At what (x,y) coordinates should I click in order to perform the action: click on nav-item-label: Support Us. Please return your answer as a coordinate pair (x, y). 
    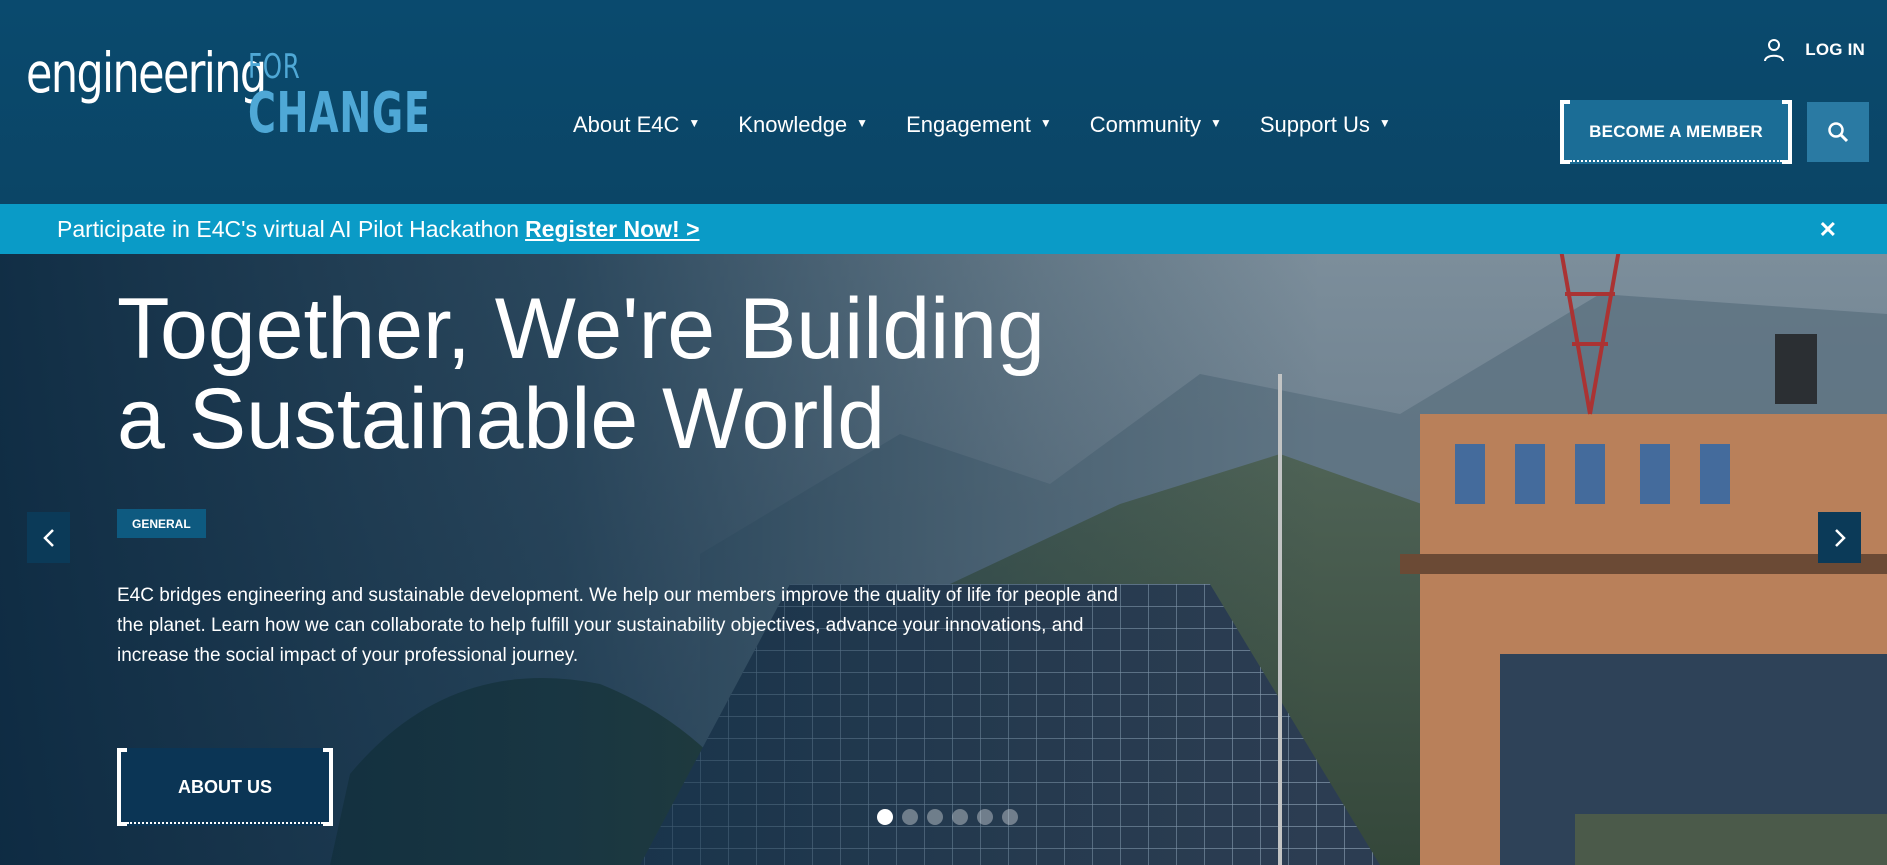
    Looking at the image, I should click on (1314, 124).